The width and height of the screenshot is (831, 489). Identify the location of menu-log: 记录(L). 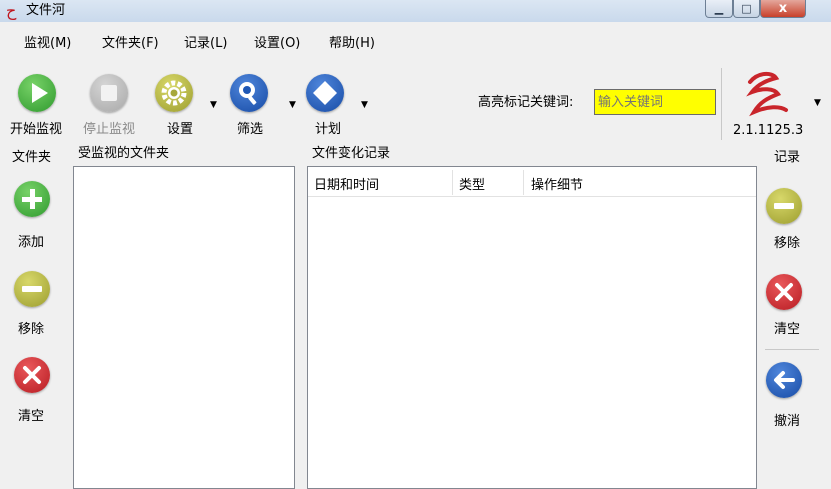
(205, 44).